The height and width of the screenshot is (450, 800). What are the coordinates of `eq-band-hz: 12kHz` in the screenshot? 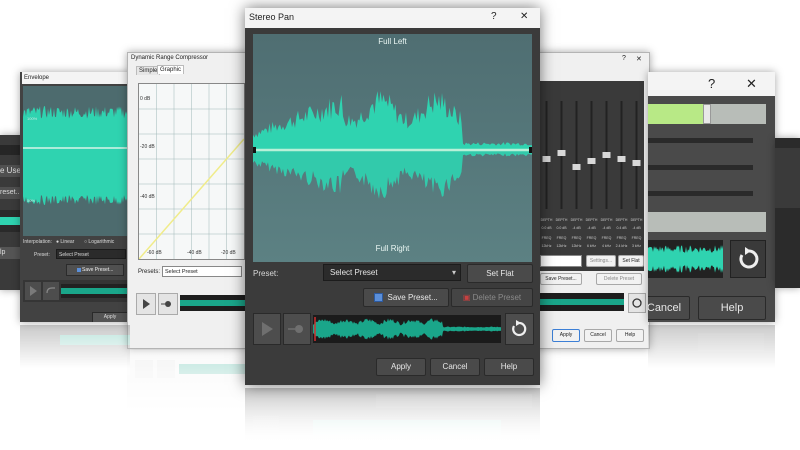 It's located at (577, 246).